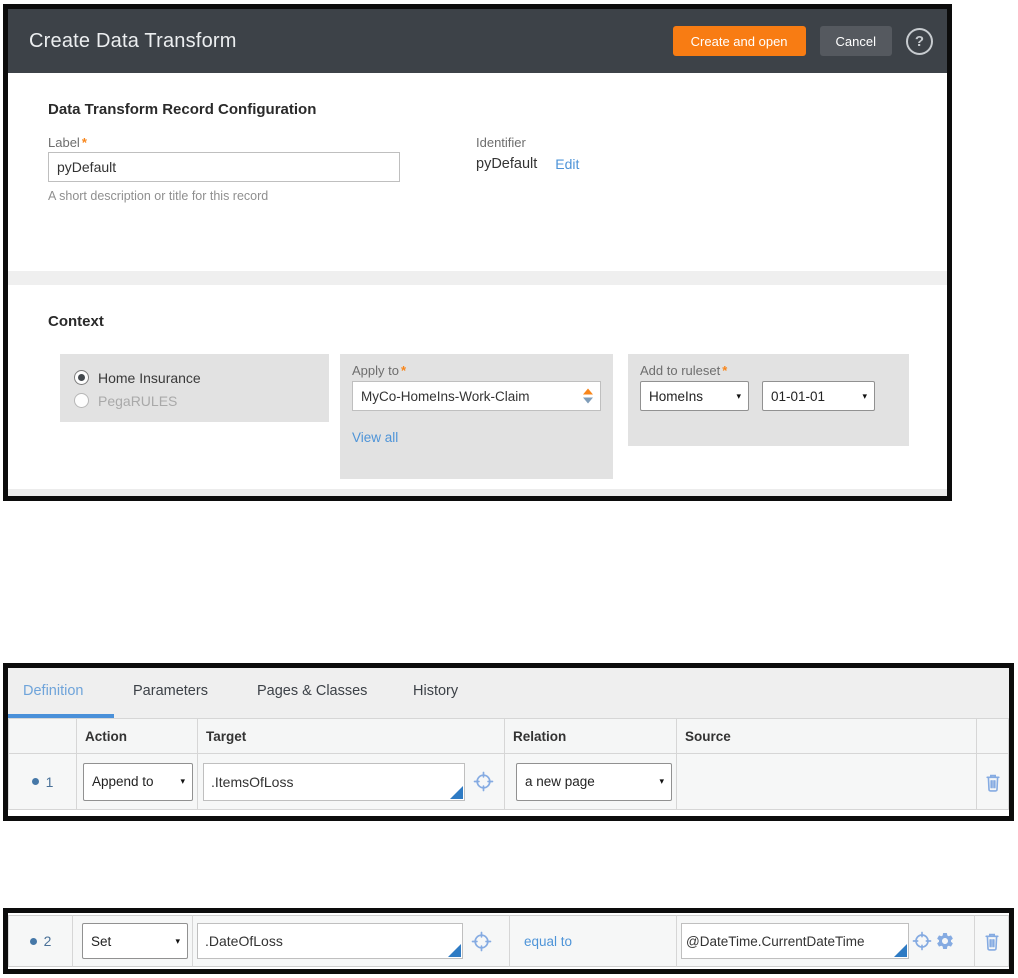 This screenshot has height=978, width=1018. I want to click on create-and-open-button: Create and open, so click(739, 41).